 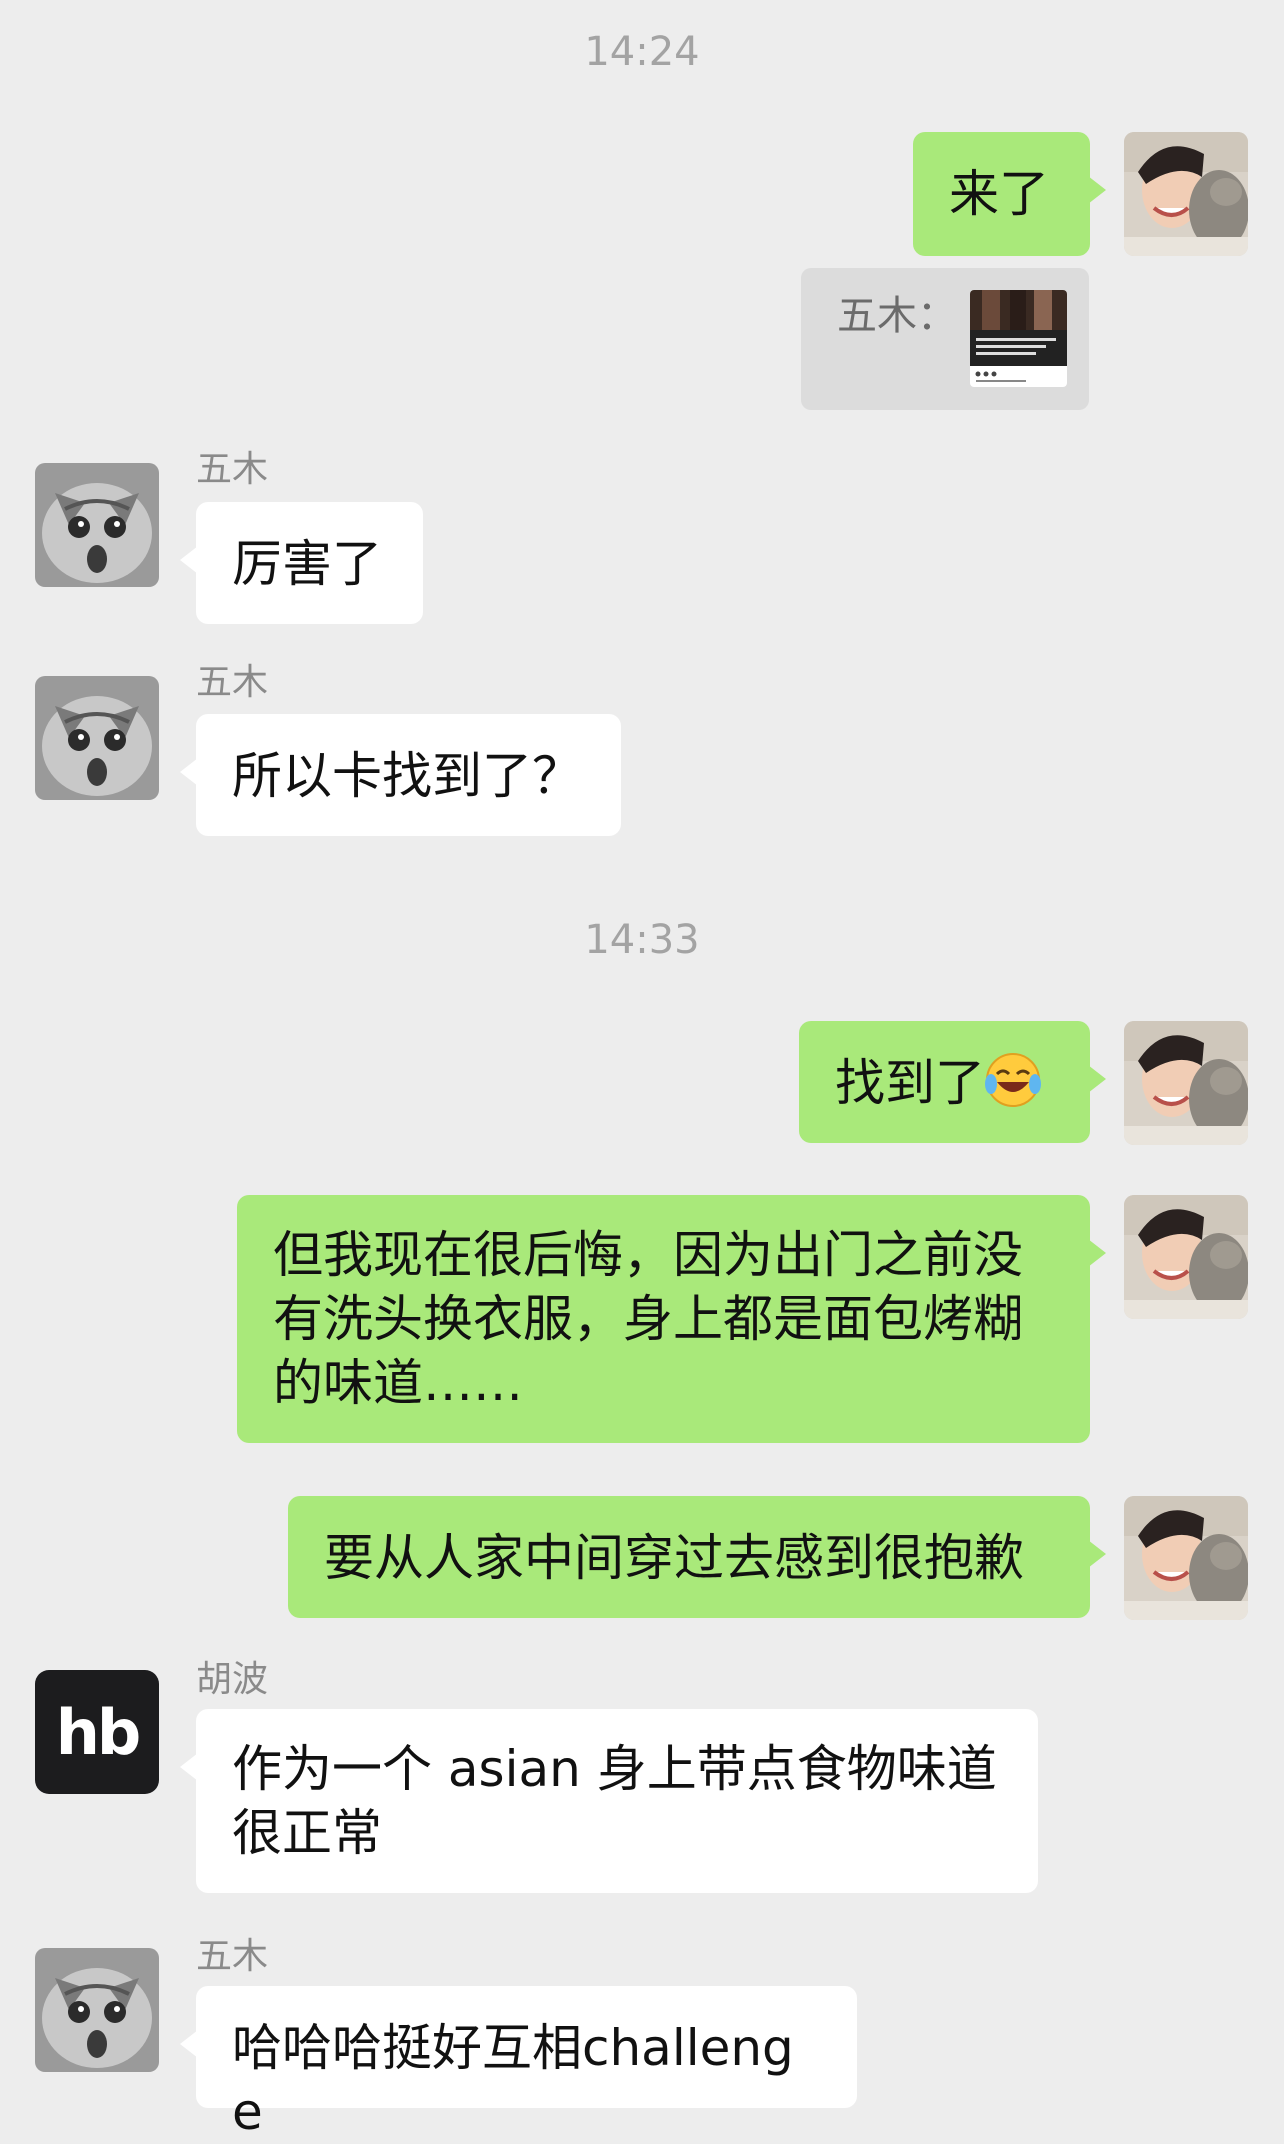 I want to click on message-bubble-mine: 来了, so click(x=1009, y=194).